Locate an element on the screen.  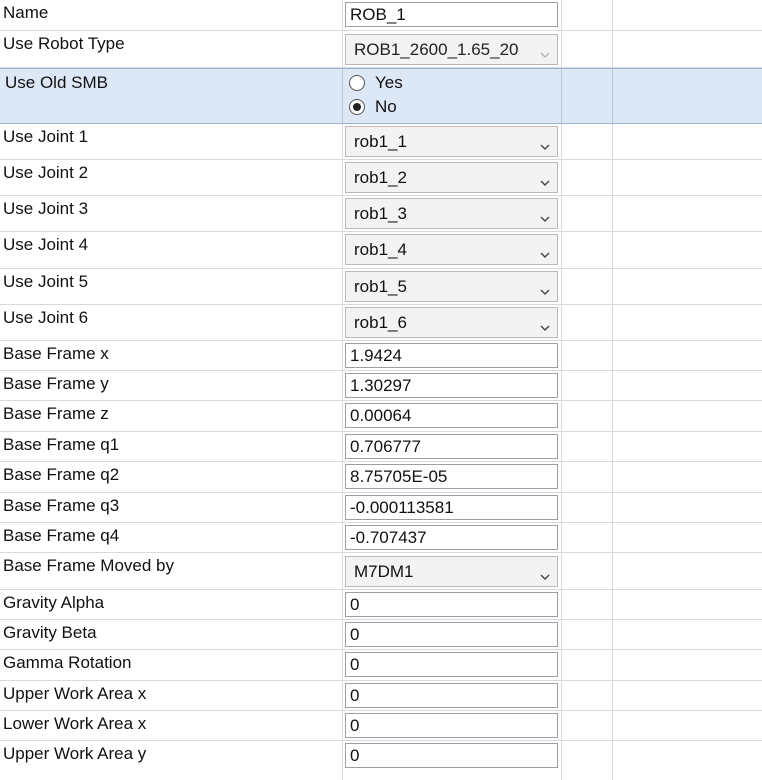
old-smb-no-label: No is located at coordinates (386, 106).